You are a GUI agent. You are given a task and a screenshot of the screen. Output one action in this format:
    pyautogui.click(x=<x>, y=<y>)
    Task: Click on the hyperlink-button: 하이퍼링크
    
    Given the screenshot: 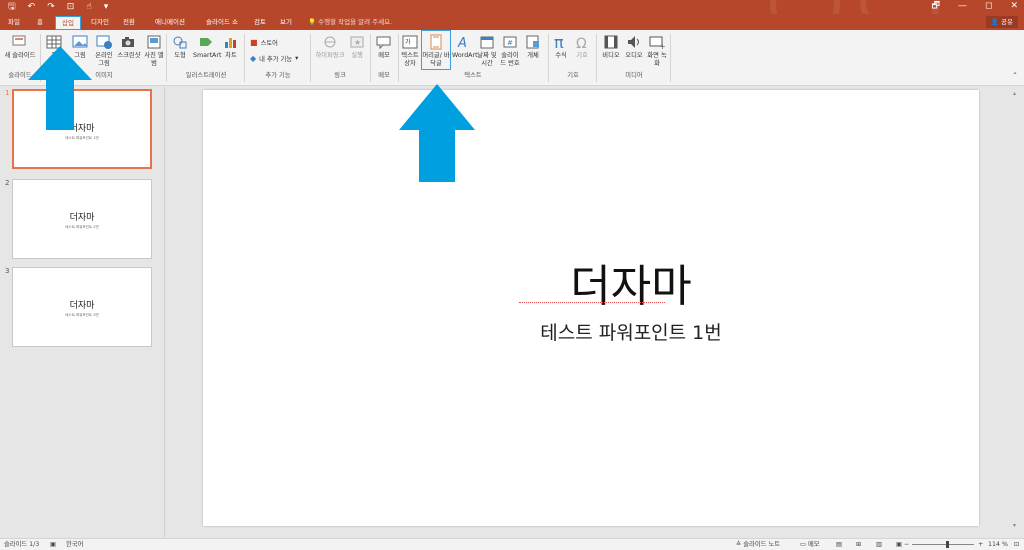 What is the action you would take?
    pyautogui.click(x=330, y=47)
    